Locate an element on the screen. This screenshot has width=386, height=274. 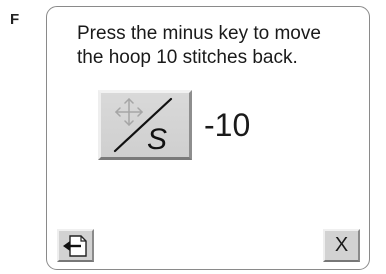
back-arrow-icon is located at coordinates (75, 246).